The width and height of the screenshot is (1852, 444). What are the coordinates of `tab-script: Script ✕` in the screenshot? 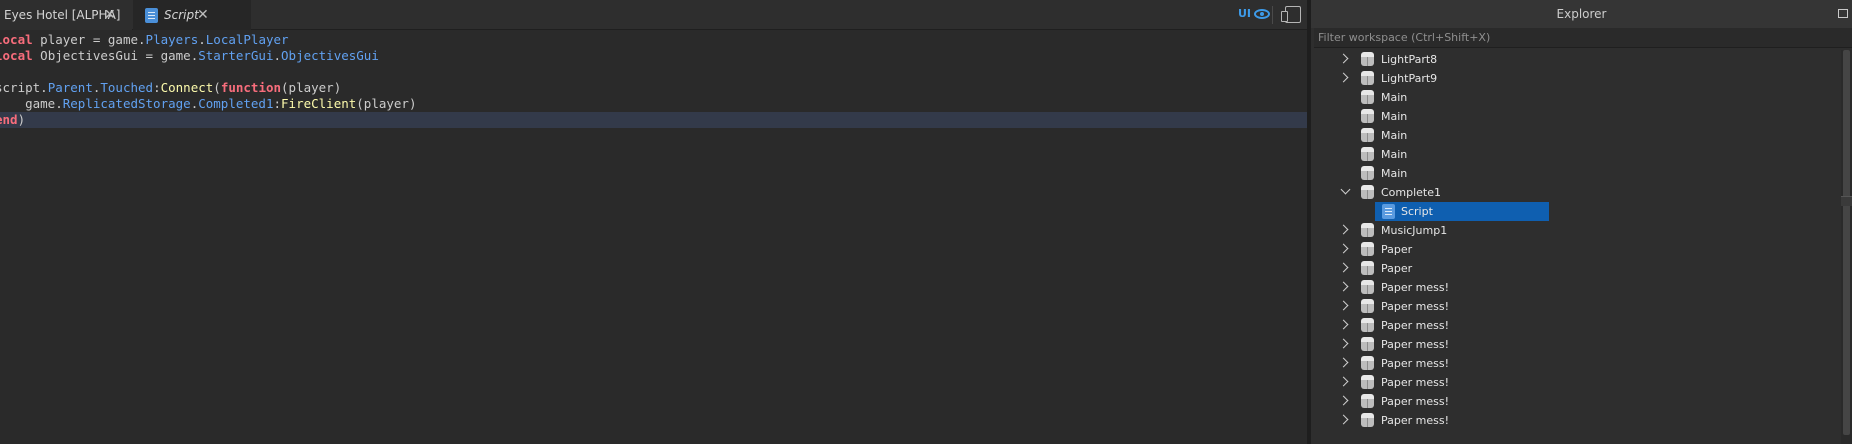 It's located at (192, 15).